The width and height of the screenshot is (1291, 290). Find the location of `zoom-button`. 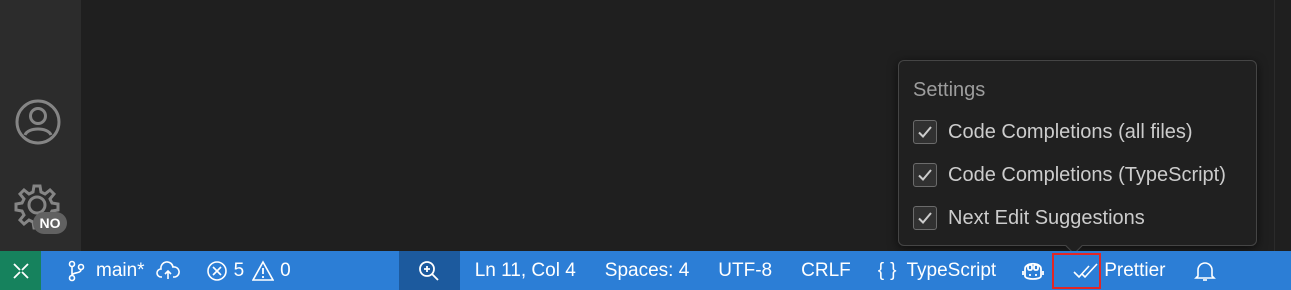

zoom-button is located at coordinates (429, 270).